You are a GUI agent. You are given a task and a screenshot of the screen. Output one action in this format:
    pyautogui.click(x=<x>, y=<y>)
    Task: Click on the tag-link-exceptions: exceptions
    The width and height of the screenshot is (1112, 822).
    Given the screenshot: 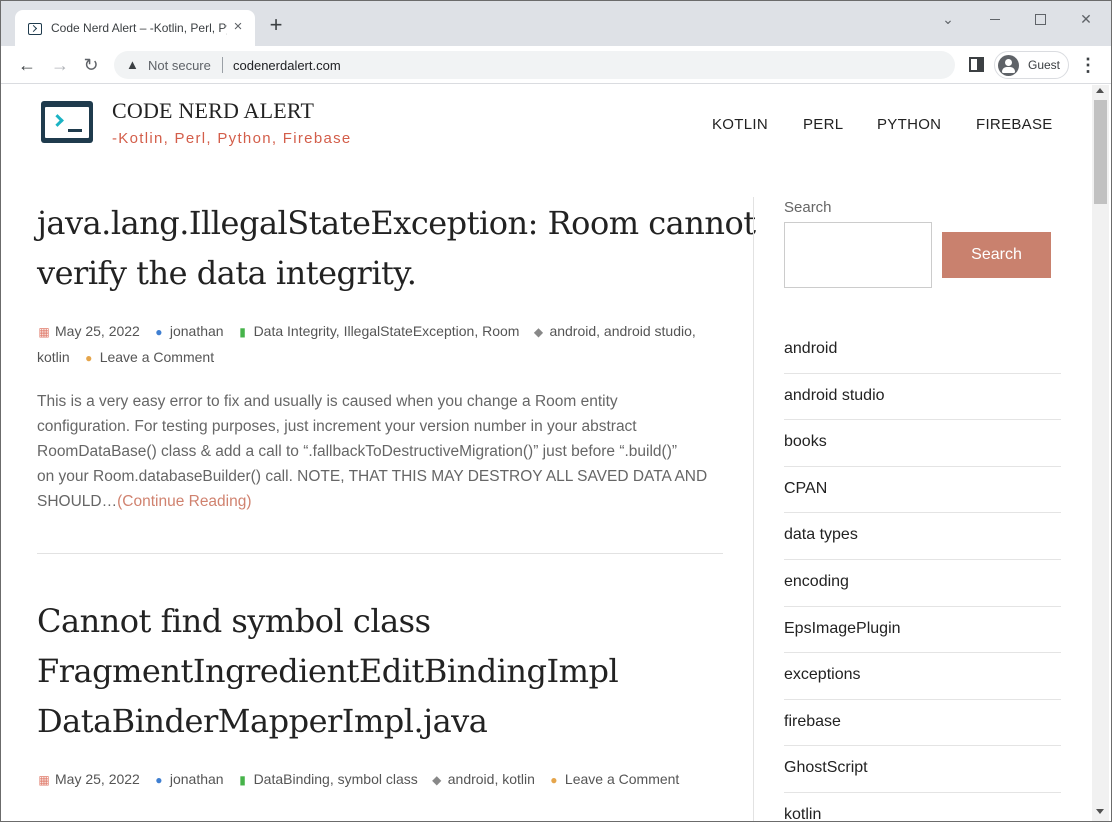 What is the action you would take?
    pyautogui.click(x=922, y=676)
    